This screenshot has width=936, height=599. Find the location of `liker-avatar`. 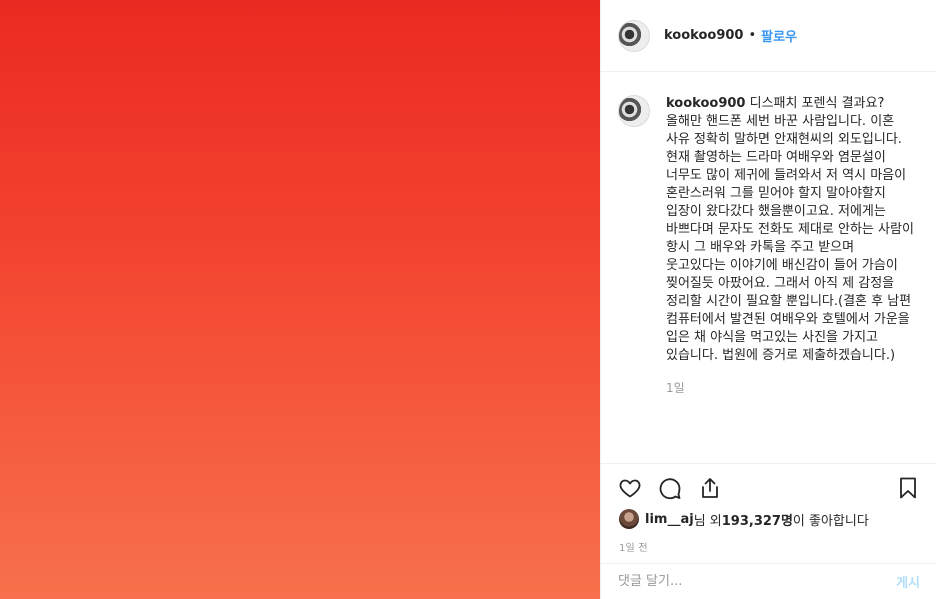

liker-avatar is located at coordinates (629, 519).